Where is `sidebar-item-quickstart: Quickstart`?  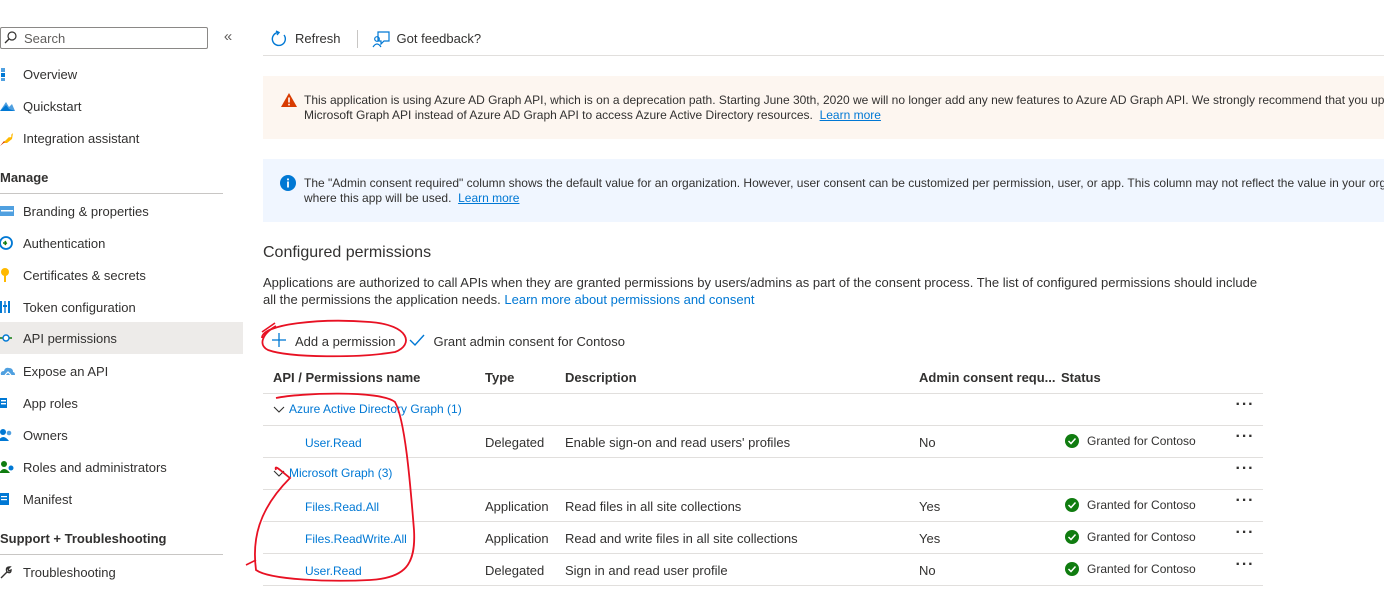 sidebar-item-quickstart: Quickstart is located at coordinates (121, 106).